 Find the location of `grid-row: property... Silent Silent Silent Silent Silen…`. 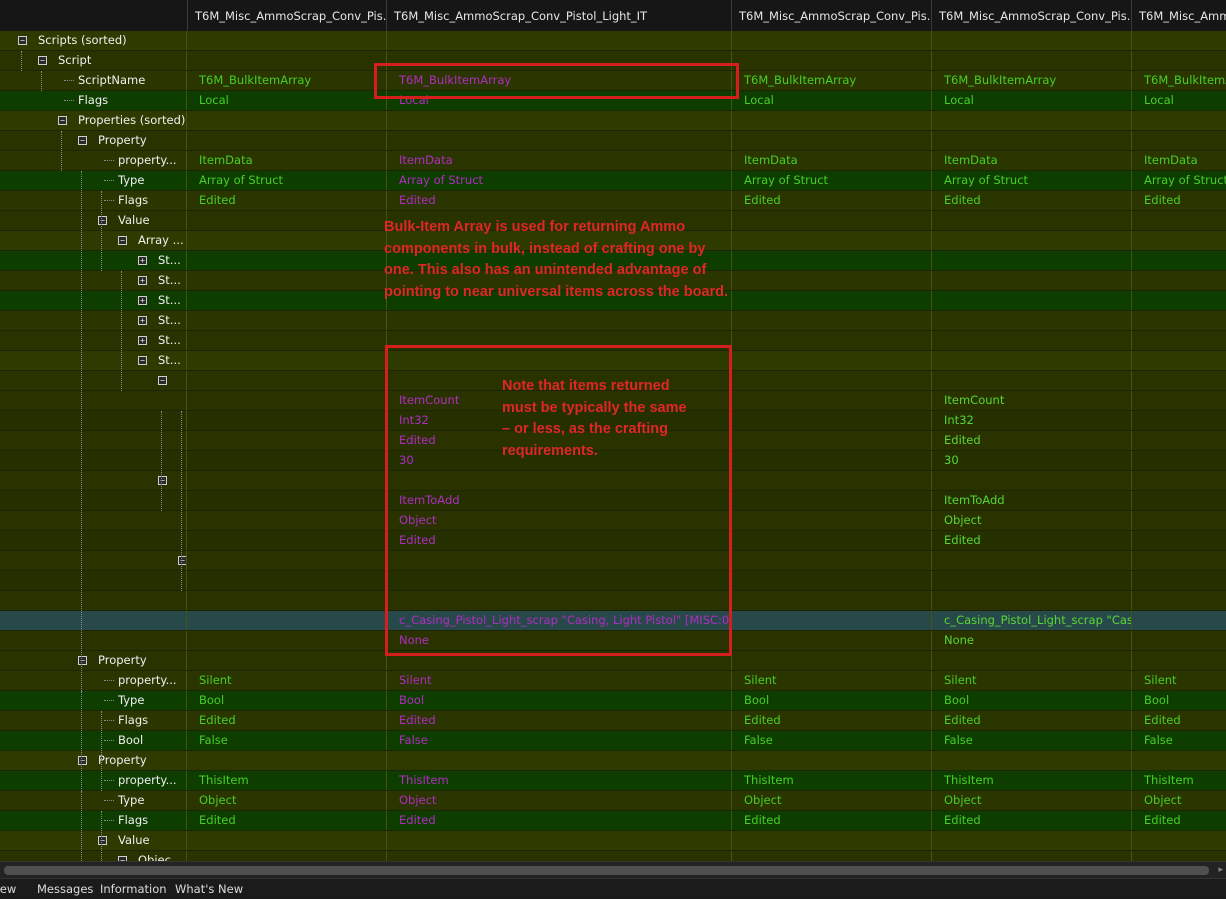

grid-row: property... Silent Silent Silent Silent Silen… is located at coordinates (613, 681).